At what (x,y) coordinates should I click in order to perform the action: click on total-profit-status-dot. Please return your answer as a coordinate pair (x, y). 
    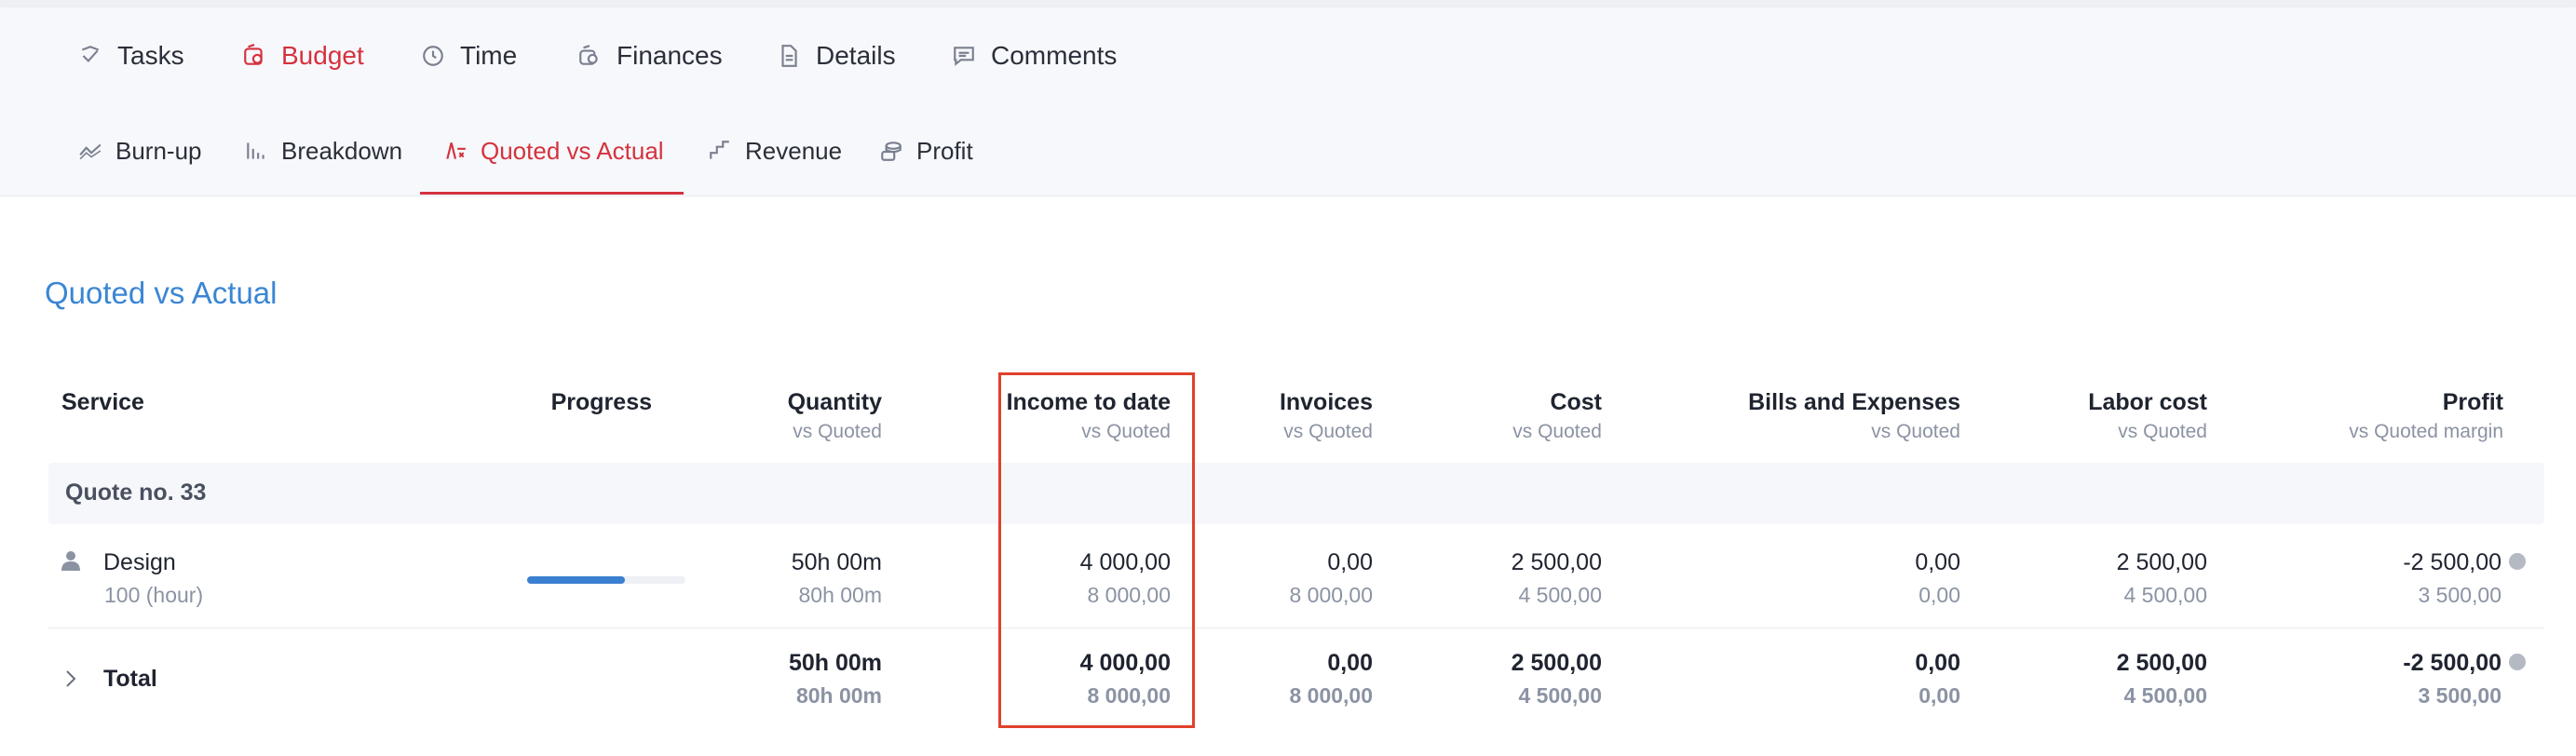
    Looking at the image, I should click on (2517, 662).